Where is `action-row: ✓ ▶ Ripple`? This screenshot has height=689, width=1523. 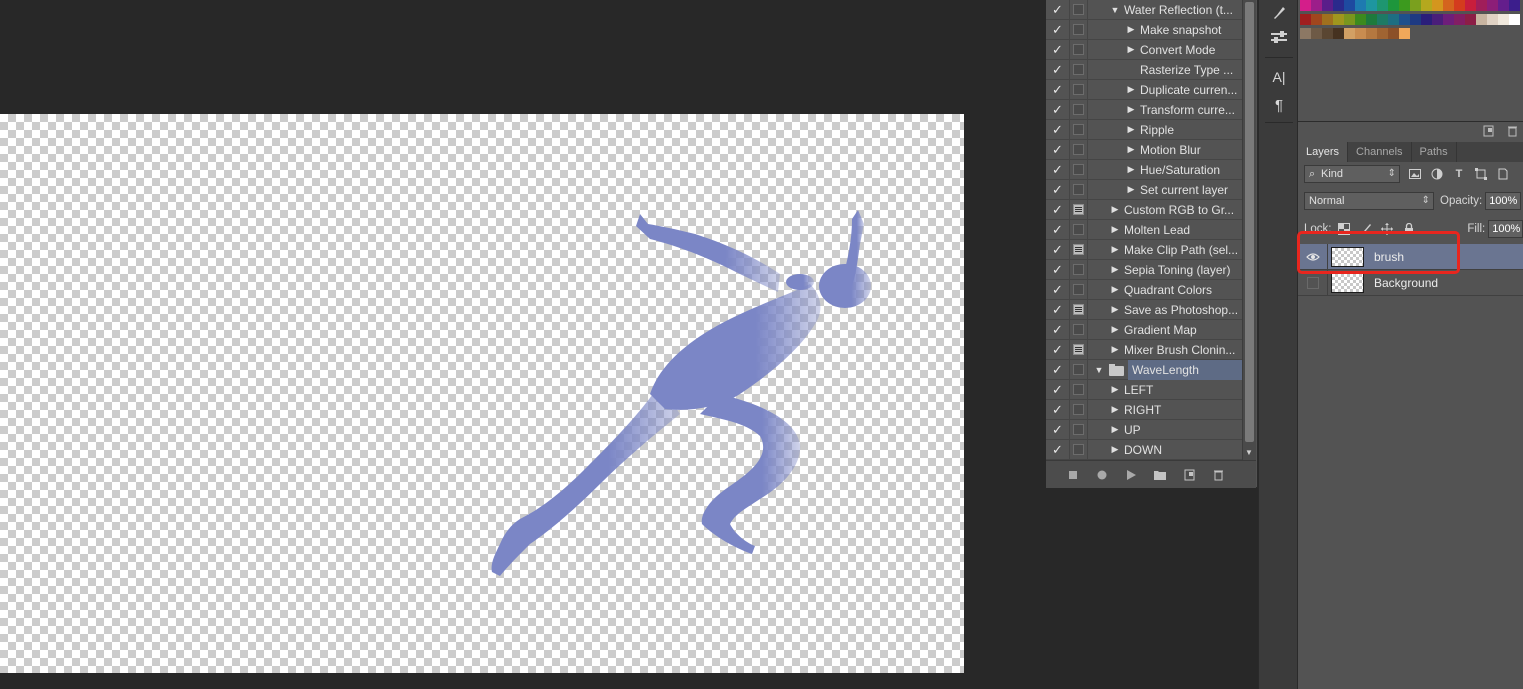 action-row: ✓ ▶ Ripple is located at coordinates (1144, 129).